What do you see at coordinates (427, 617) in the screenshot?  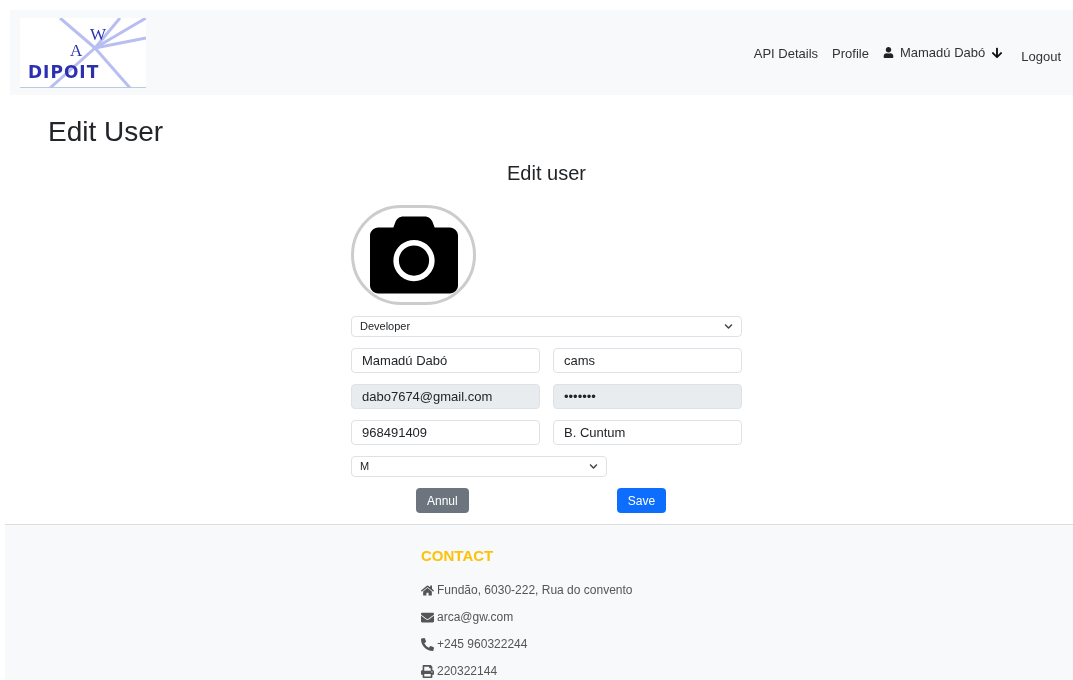 I see `envelope-icon` at bounding box center [427, 617].